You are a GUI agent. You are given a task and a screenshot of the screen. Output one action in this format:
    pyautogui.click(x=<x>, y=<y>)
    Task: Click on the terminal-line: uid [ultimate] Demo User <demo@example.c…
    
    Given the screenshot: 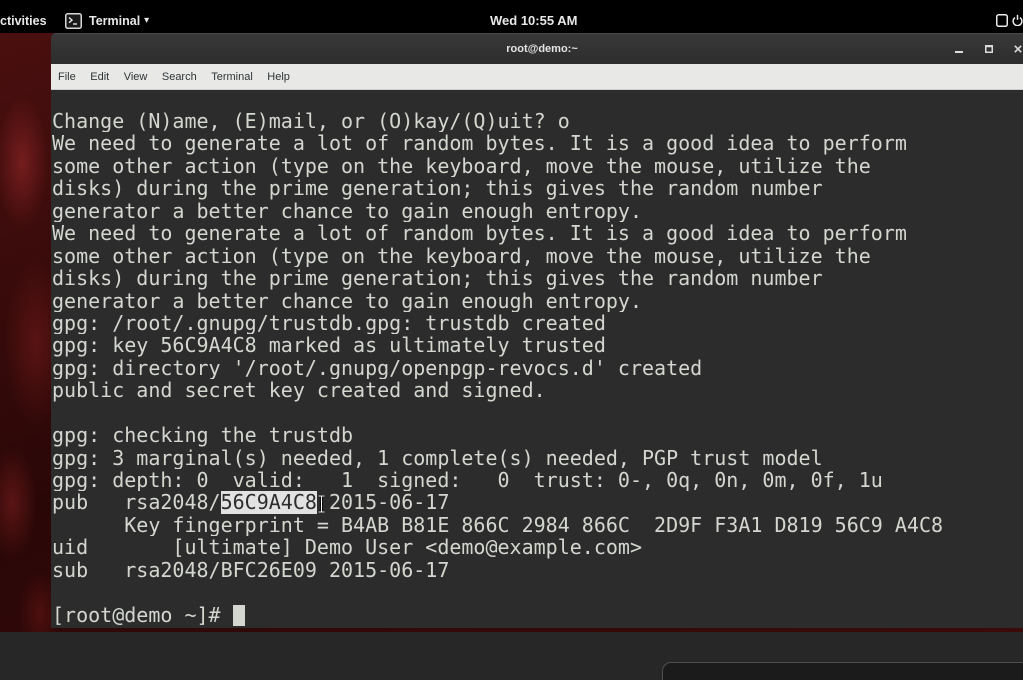 What is the action you would take?
    pyautogui.click(x=347, y=547)
    